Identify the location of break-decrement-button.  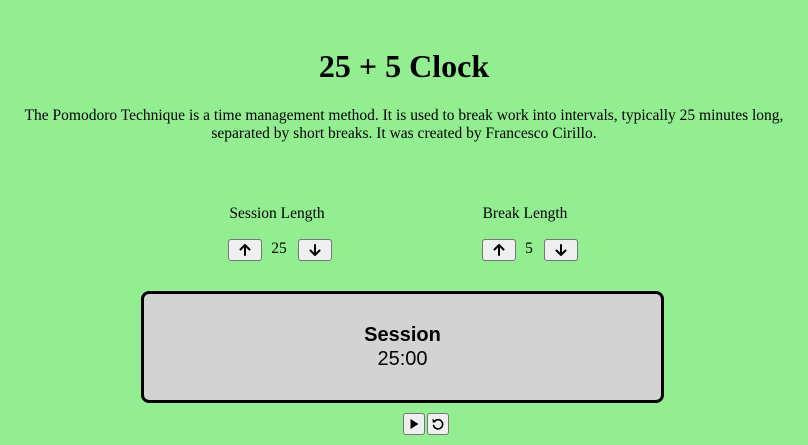
(561, 250).